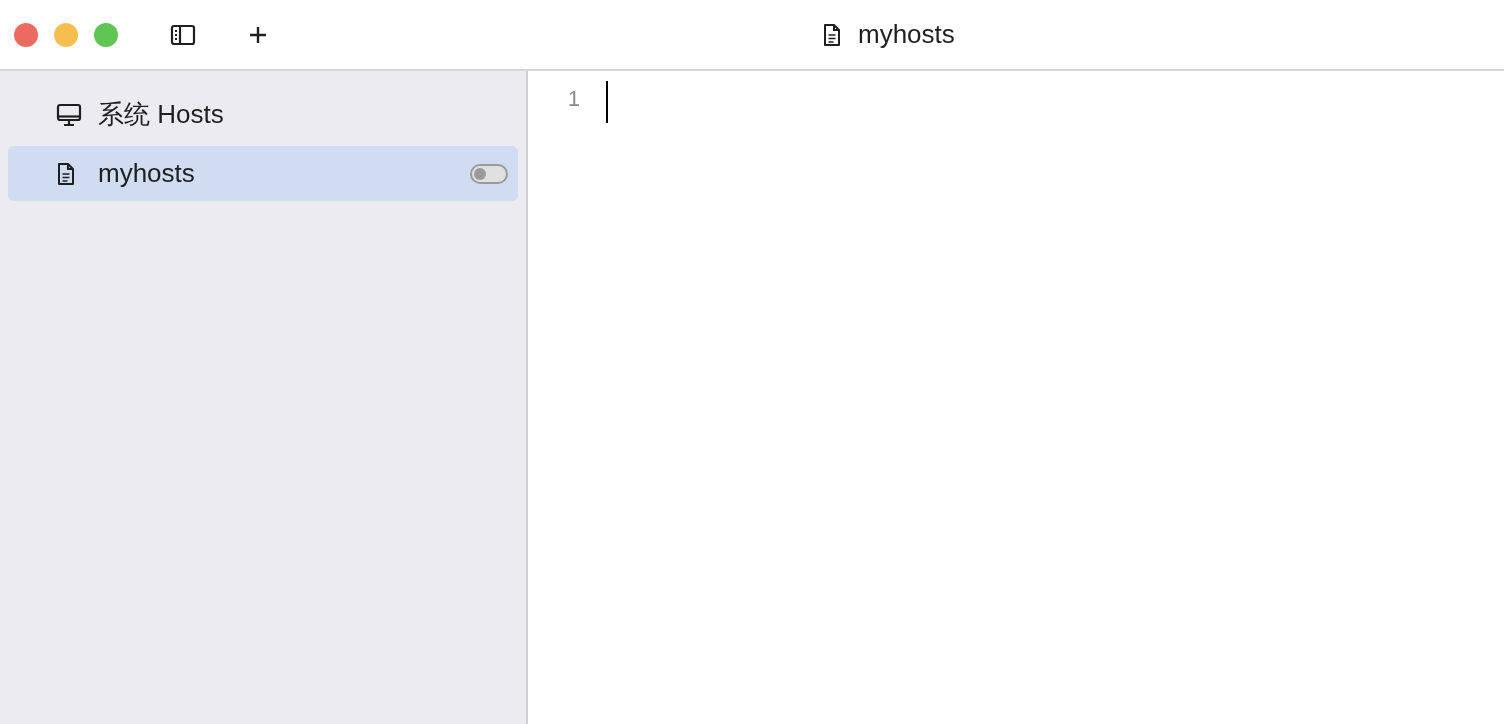 This screenshot has height=724, width=1504. I want to click on minimize-button, so click(66, 34).